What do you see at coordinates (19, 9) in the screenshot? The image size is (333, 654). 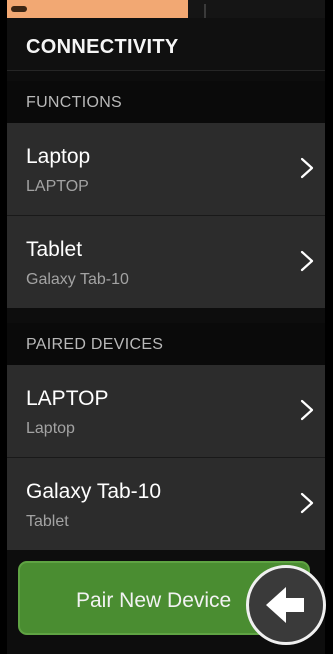 I see `status-indicator-icon` at bounding box center [19, 9].